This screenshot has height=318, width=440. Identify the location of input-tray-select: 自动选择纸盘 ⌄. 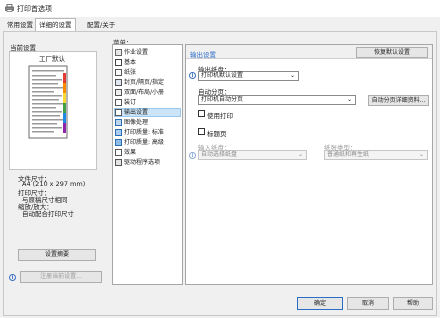
(252, 155).